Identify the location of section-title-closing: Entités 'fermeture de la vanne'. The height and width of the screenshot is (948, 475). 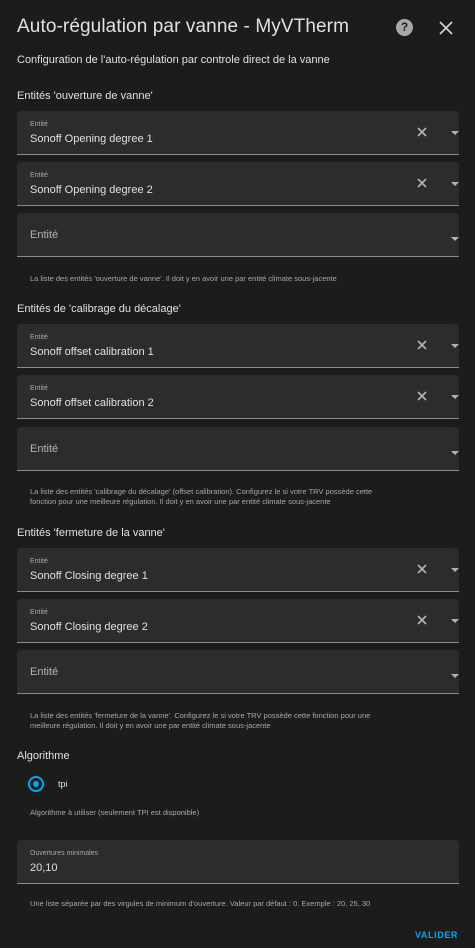
(91, 533).